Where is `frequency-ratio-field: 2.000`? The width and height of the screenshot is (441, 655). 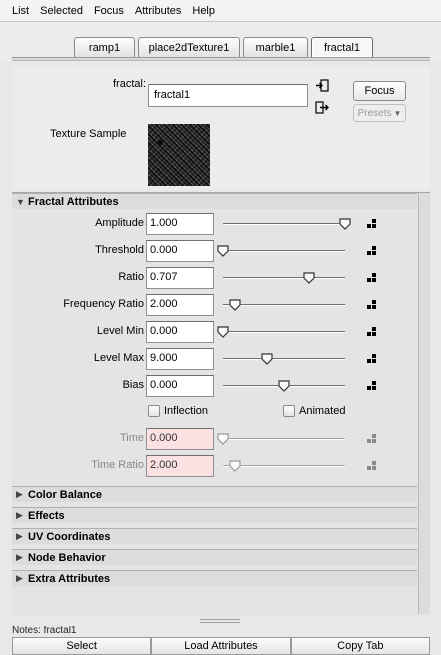 frequency-ratio-field: 2.000 is located at coordinates (180, 305).